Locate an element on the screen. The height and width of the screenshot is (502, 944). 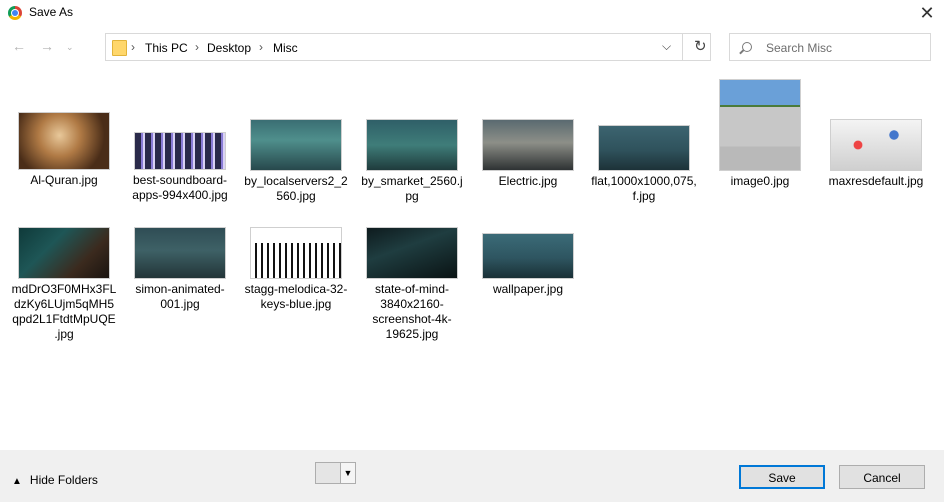
file-item: by_localservers2_2560.jpg is located at coordinates (296, 161).